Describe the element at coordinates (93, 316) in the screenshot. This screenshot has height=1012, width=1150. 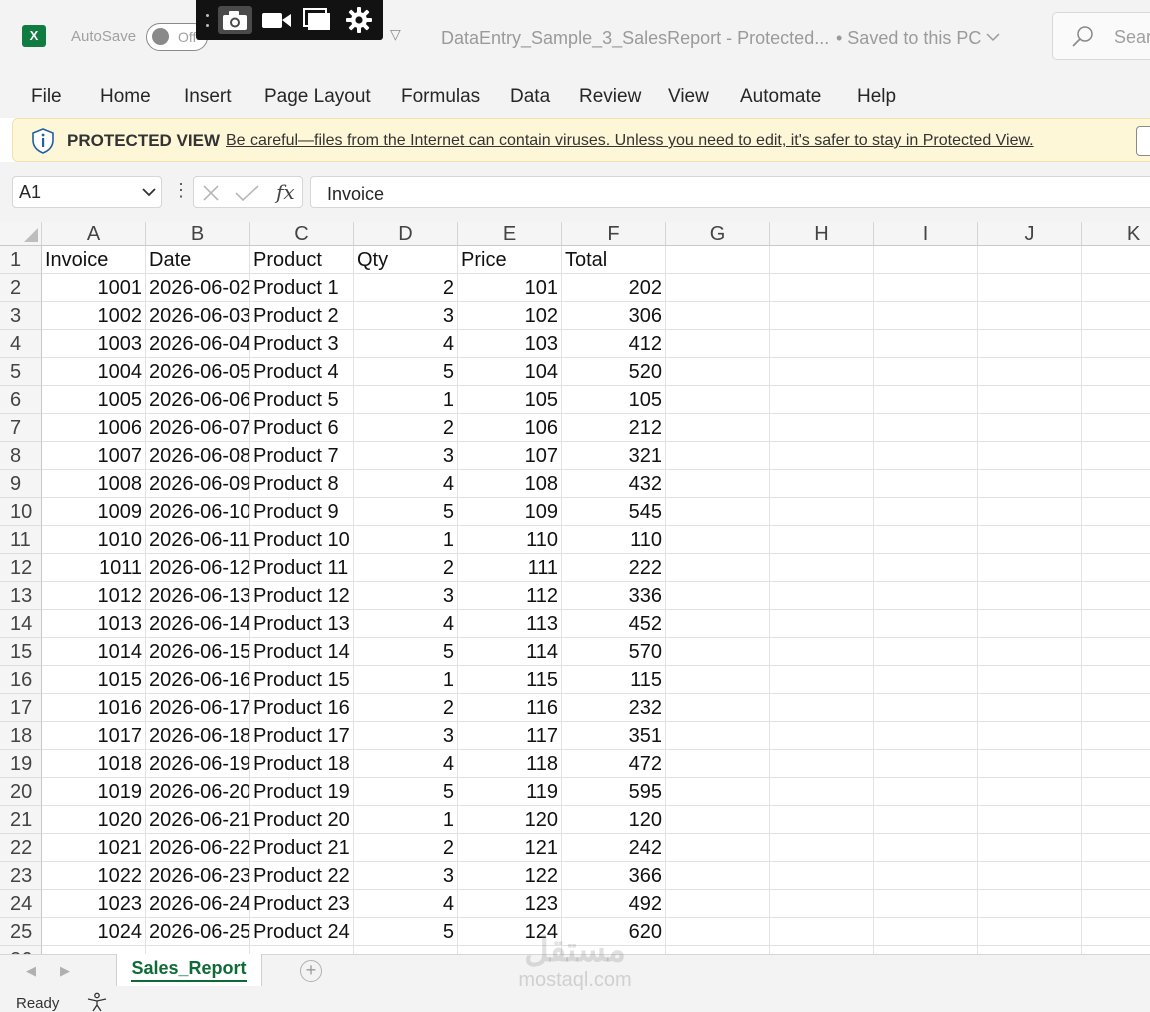
I see `table-cell: 1002` at that location.